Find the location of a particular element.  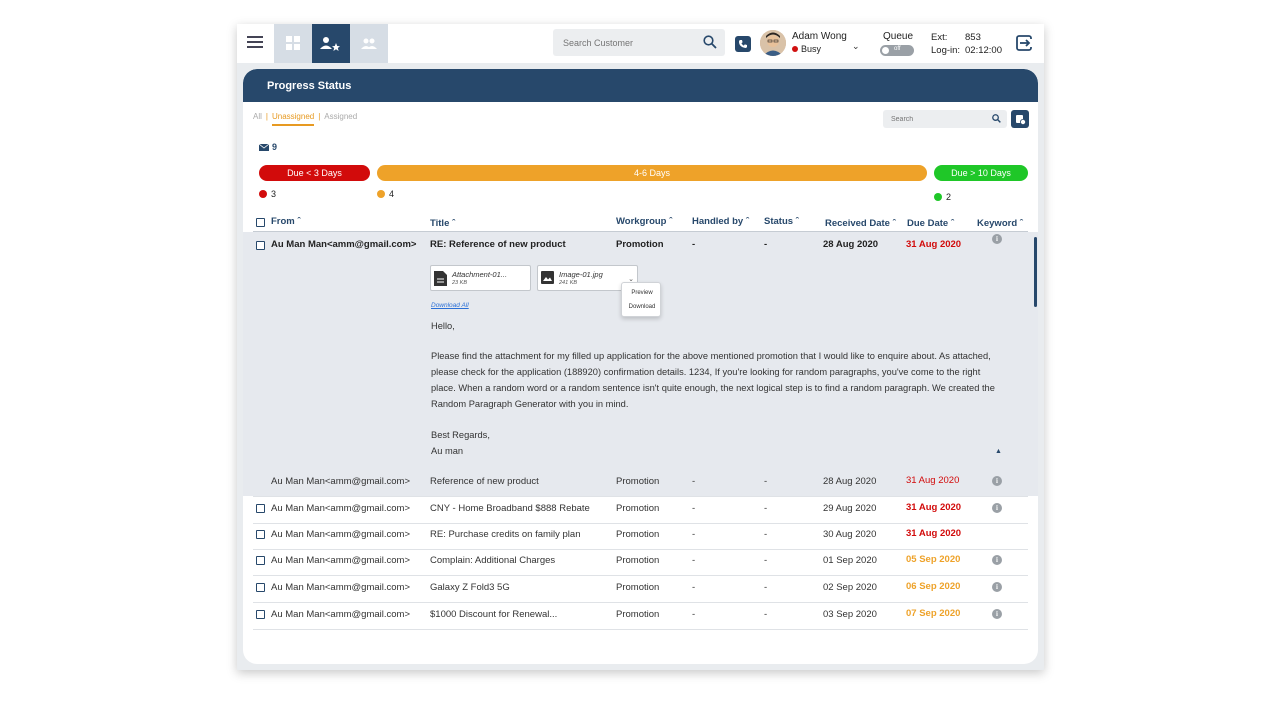

cell-title: Galaxy Z Fold3 5G is located at coordinates (470, 587).